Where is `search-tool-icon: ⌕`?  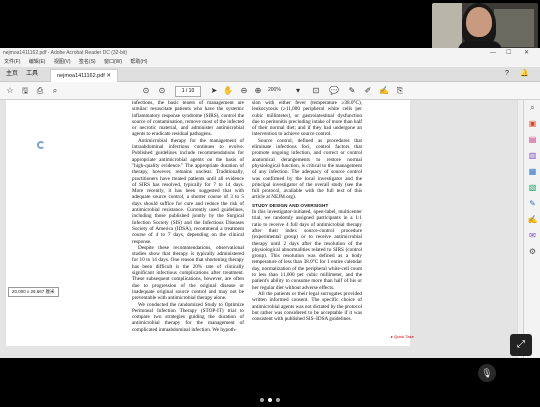
search-tool-icon: ⌕ is located at coordinates (532, 107).